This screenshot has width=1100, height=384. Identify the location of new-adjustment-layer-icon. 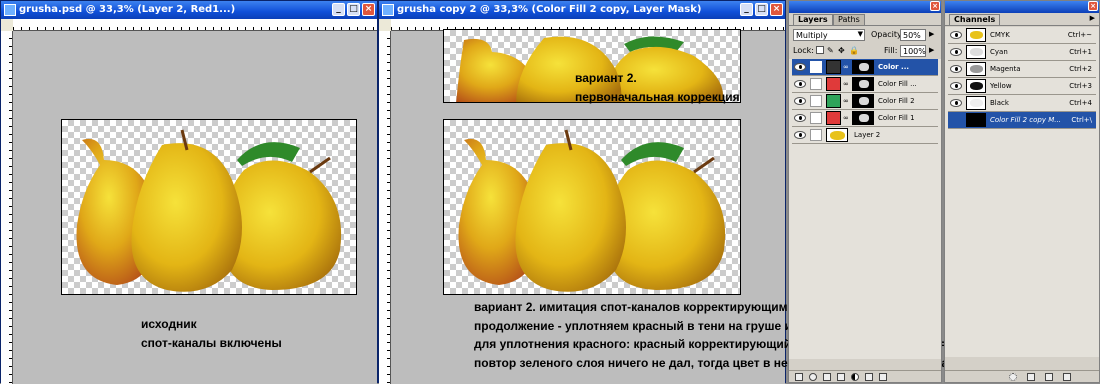
(855, 377).